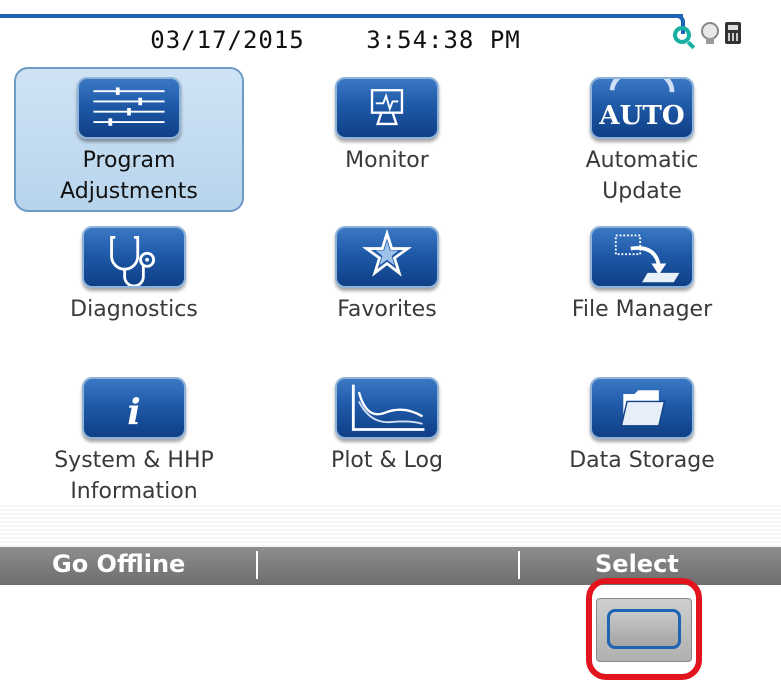  Describe the element at coordinates (641, 115) in the screenshot. I see `auto-icon-text: AUTO` at that location.